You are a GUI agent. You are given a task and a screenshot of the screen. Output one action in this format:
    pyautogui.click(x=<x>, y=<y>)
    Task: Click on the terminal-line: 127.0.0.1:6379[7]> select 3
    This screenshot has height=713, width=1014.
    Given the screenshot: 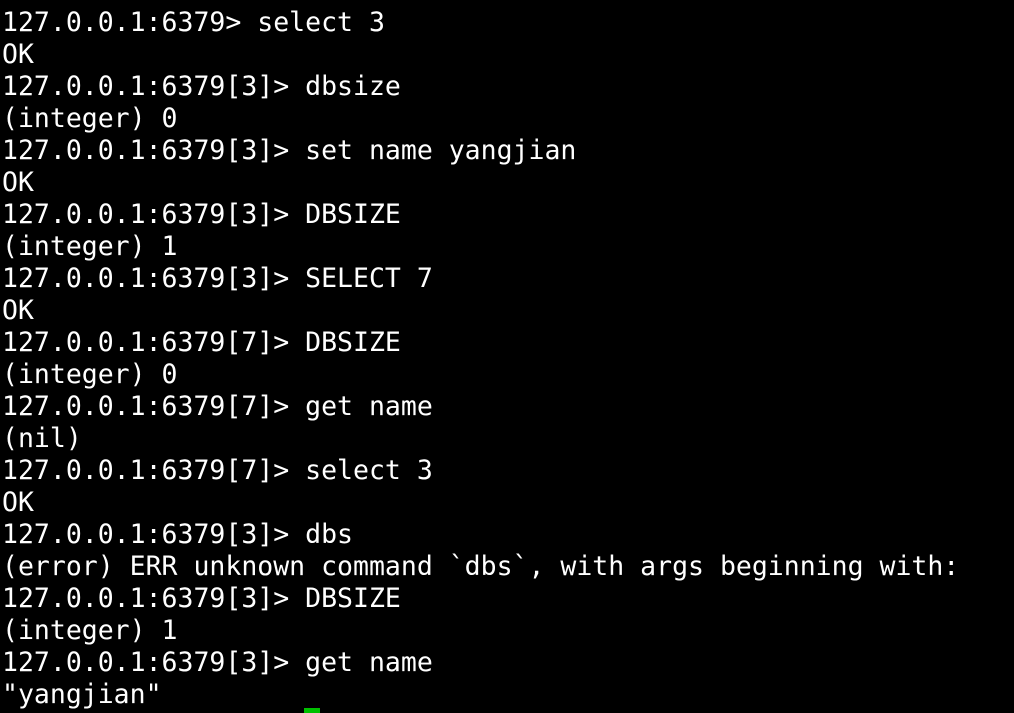 What is the action you would take?
    pyautogui.click(x=217, y=470)
    